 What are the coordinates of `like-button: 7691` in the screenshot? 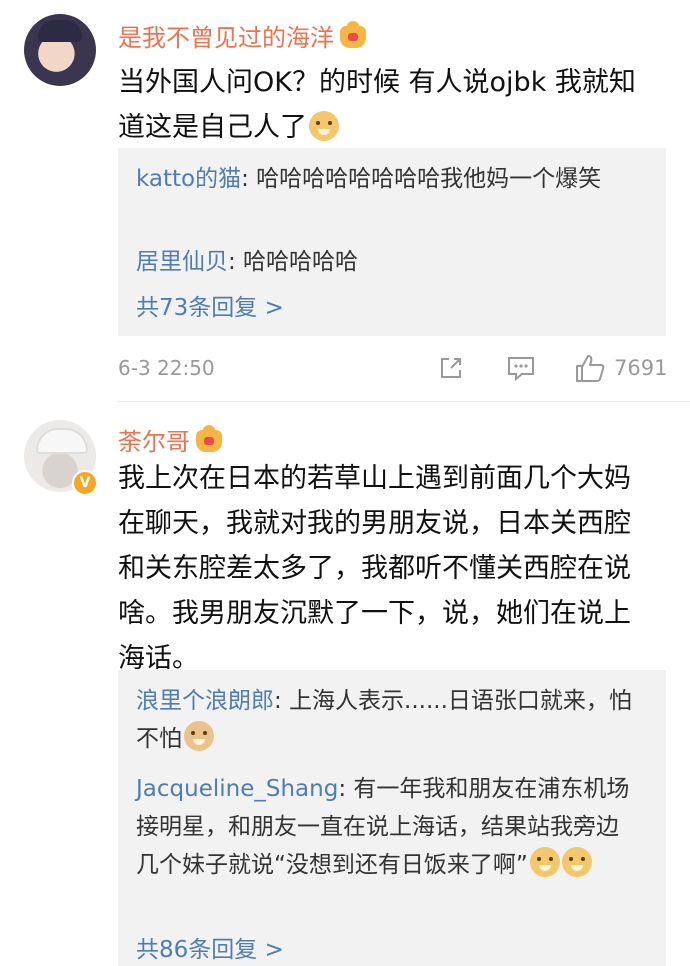 It's located at (620, 368).